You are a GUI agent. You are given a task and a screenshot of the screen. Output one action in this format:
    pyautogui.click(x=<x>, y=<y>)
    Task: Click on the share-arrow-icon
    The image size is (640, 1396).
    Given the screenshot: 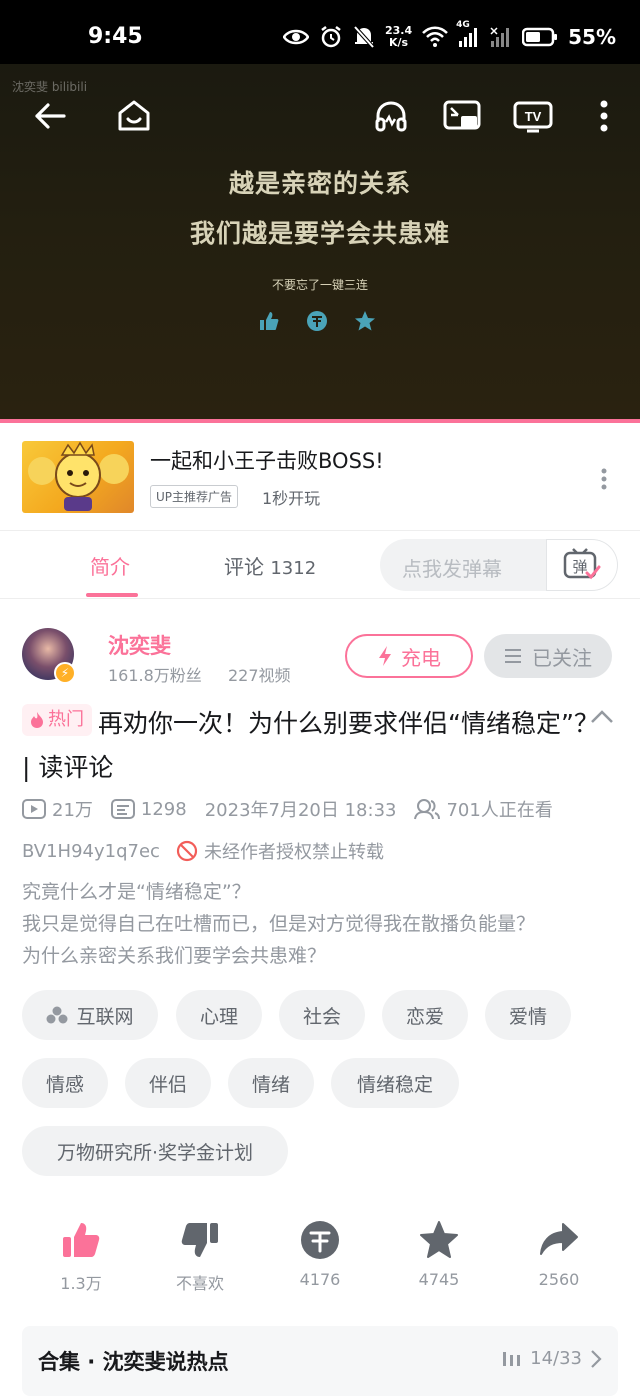 What is the action you would take?
    pyautogui.click(x=559, y=1239)
    